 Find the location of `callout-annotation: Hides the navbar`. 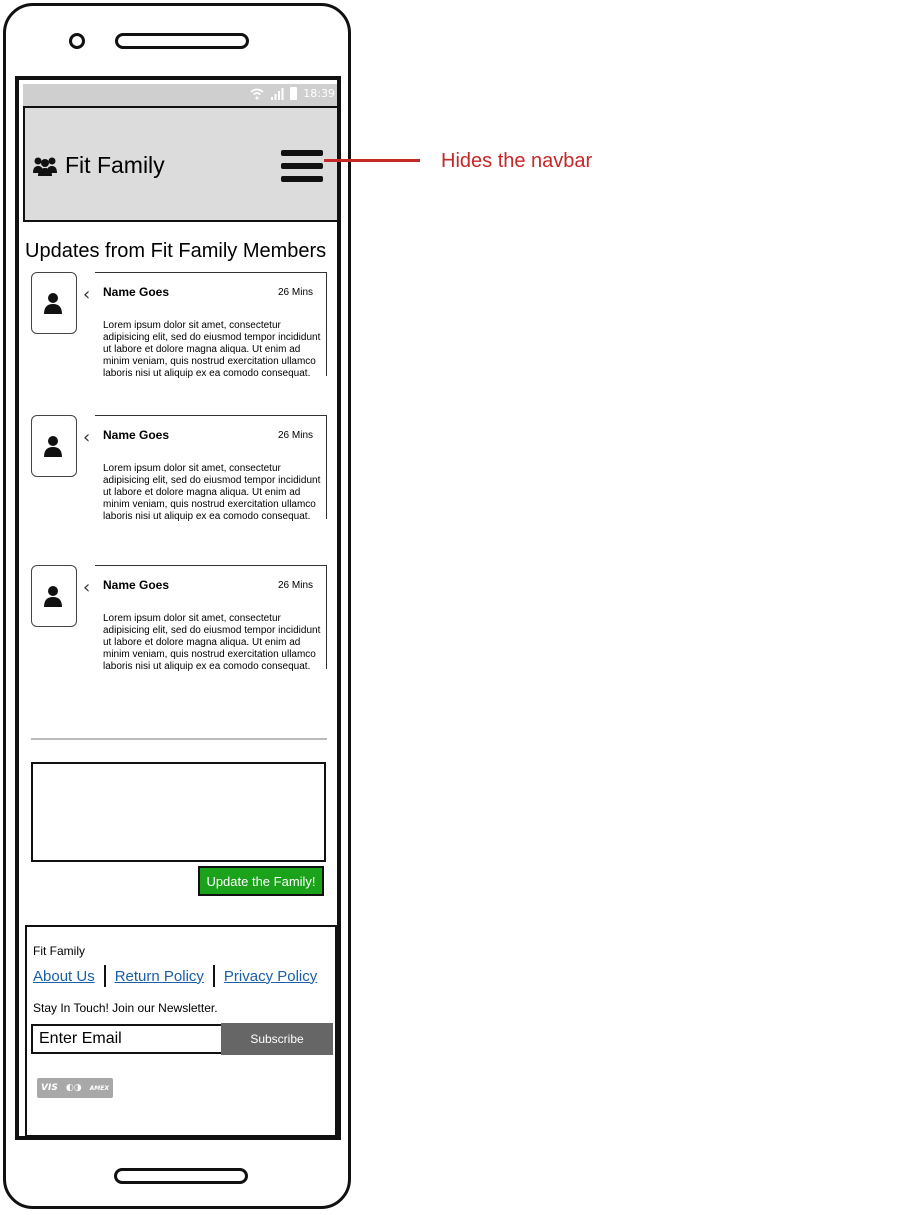

callout-annotation: Hides the navbar is located at coordinates (517, 161).